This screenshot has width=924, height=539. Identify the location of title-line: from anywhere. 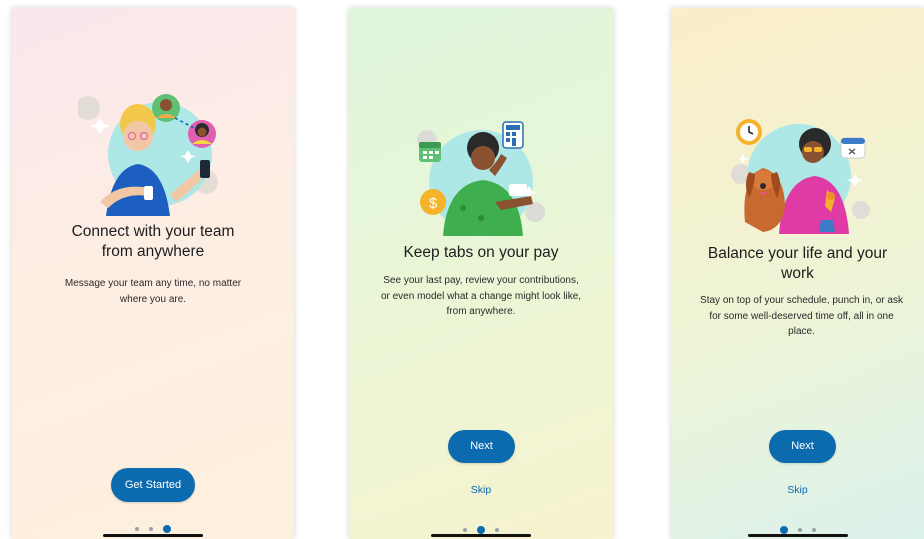
(153, 251).